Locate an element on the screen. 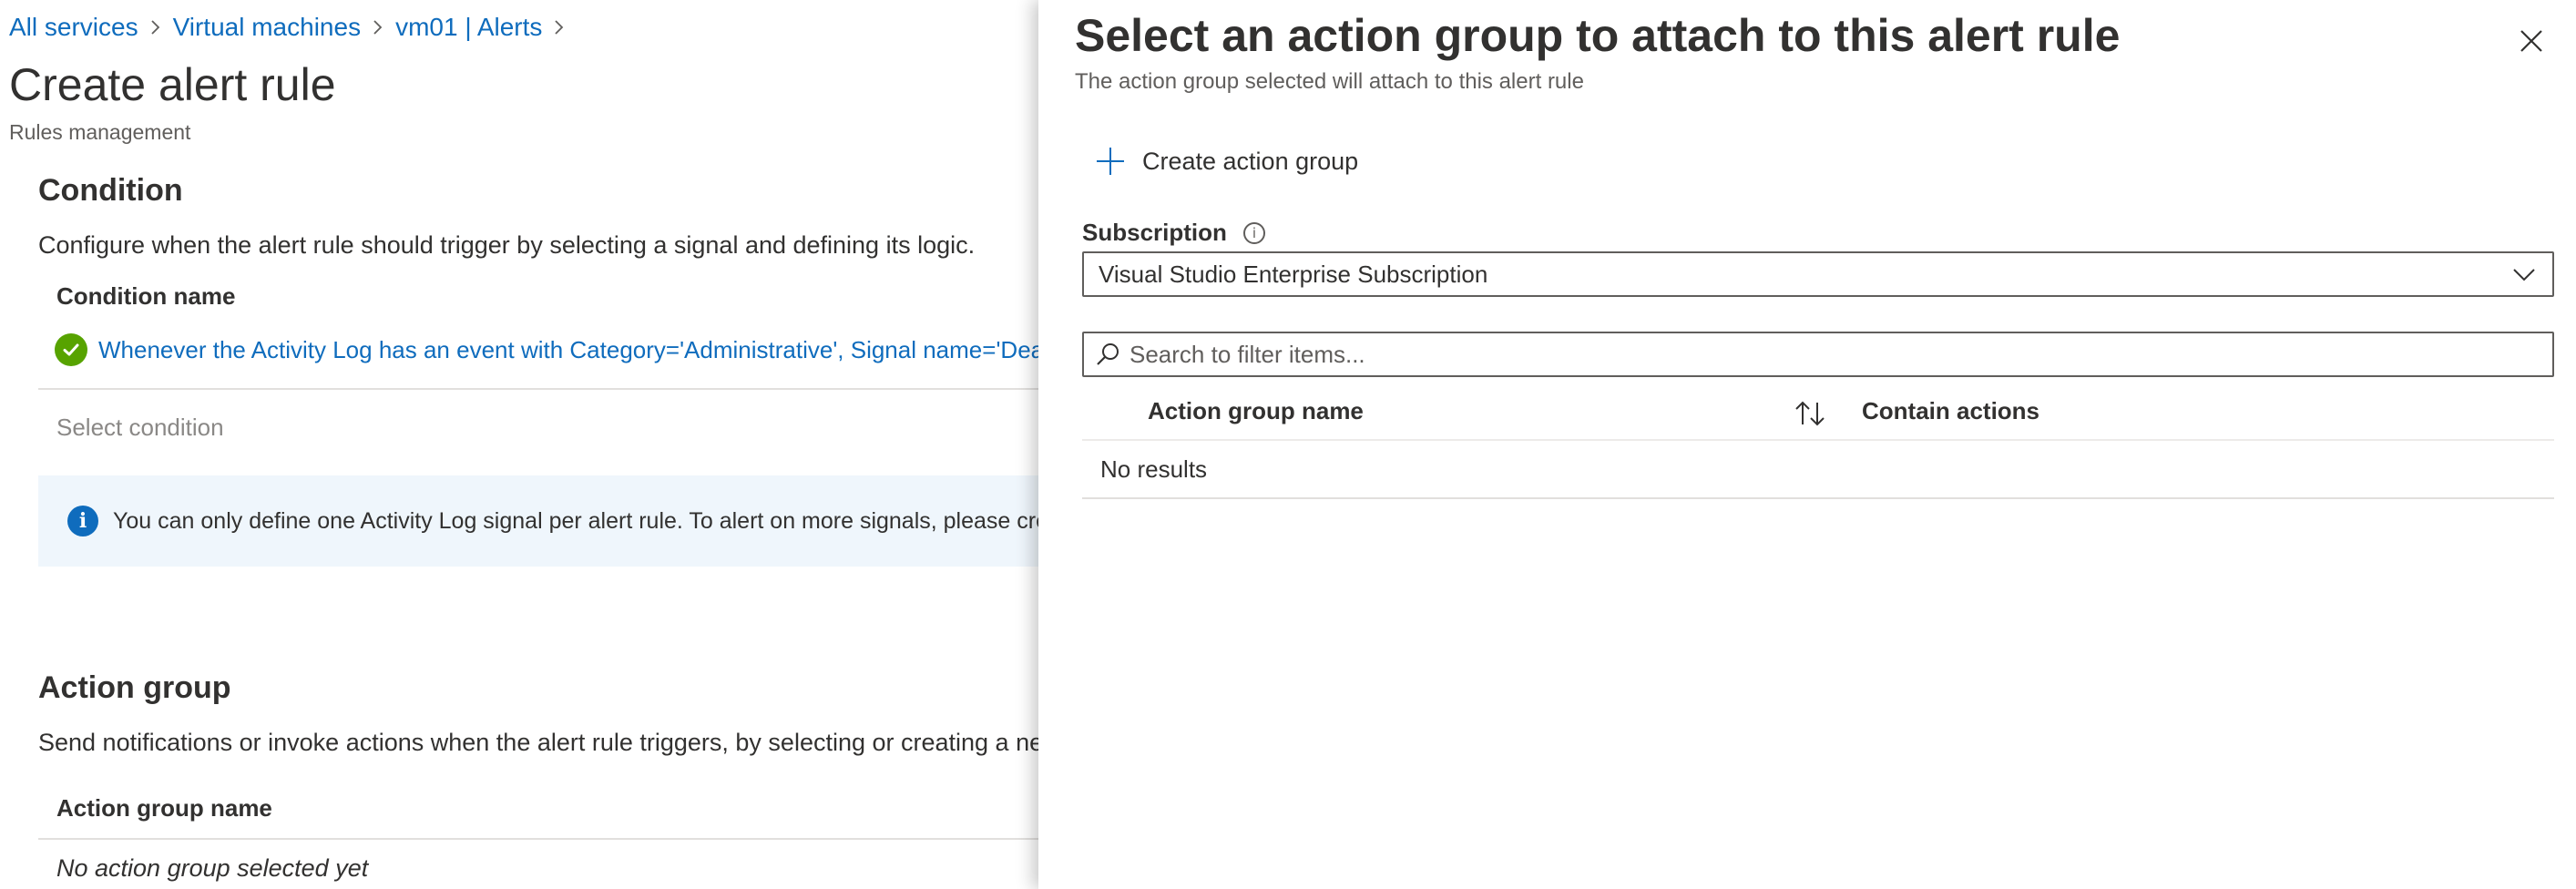  info-outline-icon: i is located at coordinates (1253, 232).